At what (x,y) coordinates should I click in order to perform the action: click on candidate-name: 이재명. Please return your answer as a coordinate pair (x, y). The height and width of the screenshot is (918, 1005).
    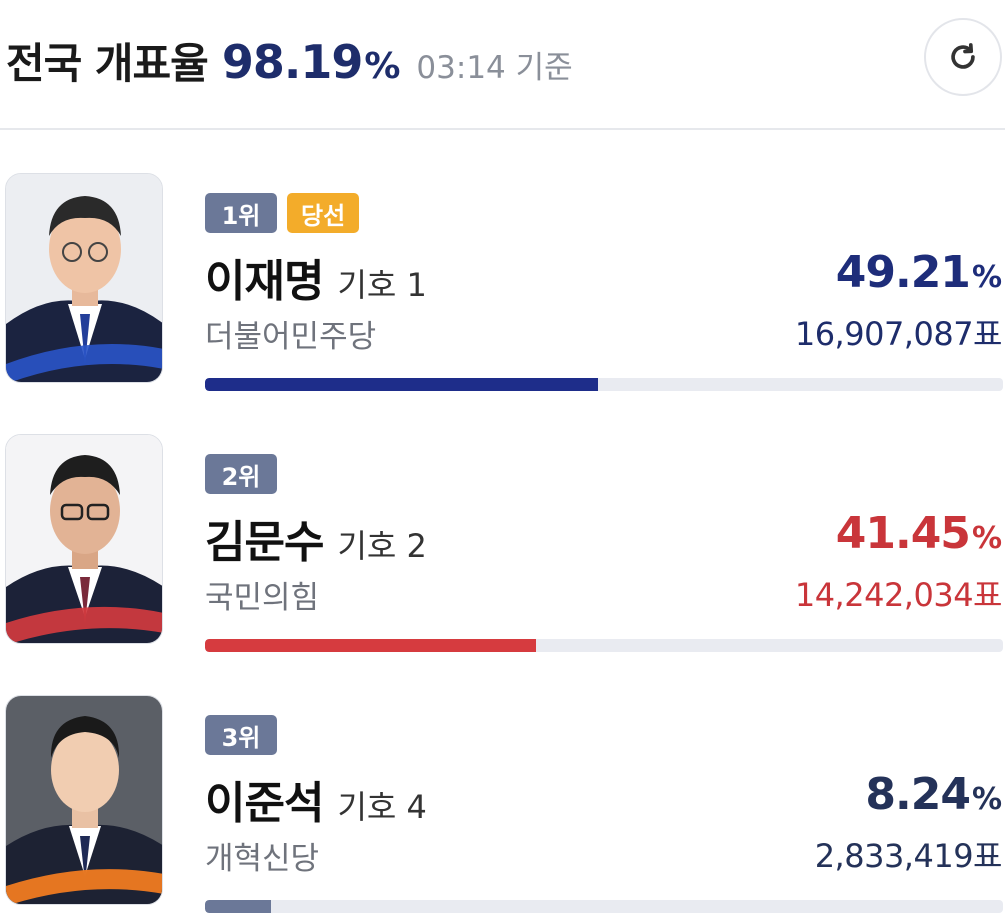
    Looking at the image, I should click on (264, 281).